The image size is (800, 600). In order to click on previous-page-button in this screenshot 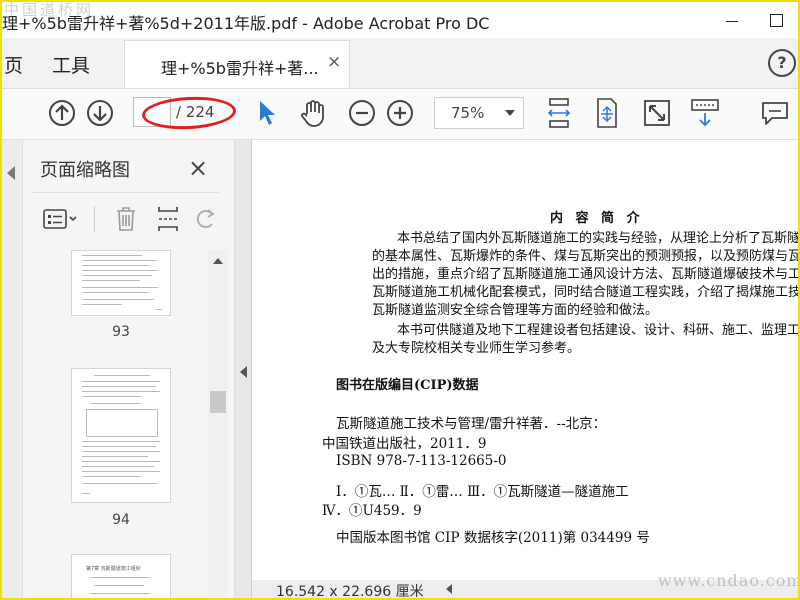, I will do `click(62, 113)`.